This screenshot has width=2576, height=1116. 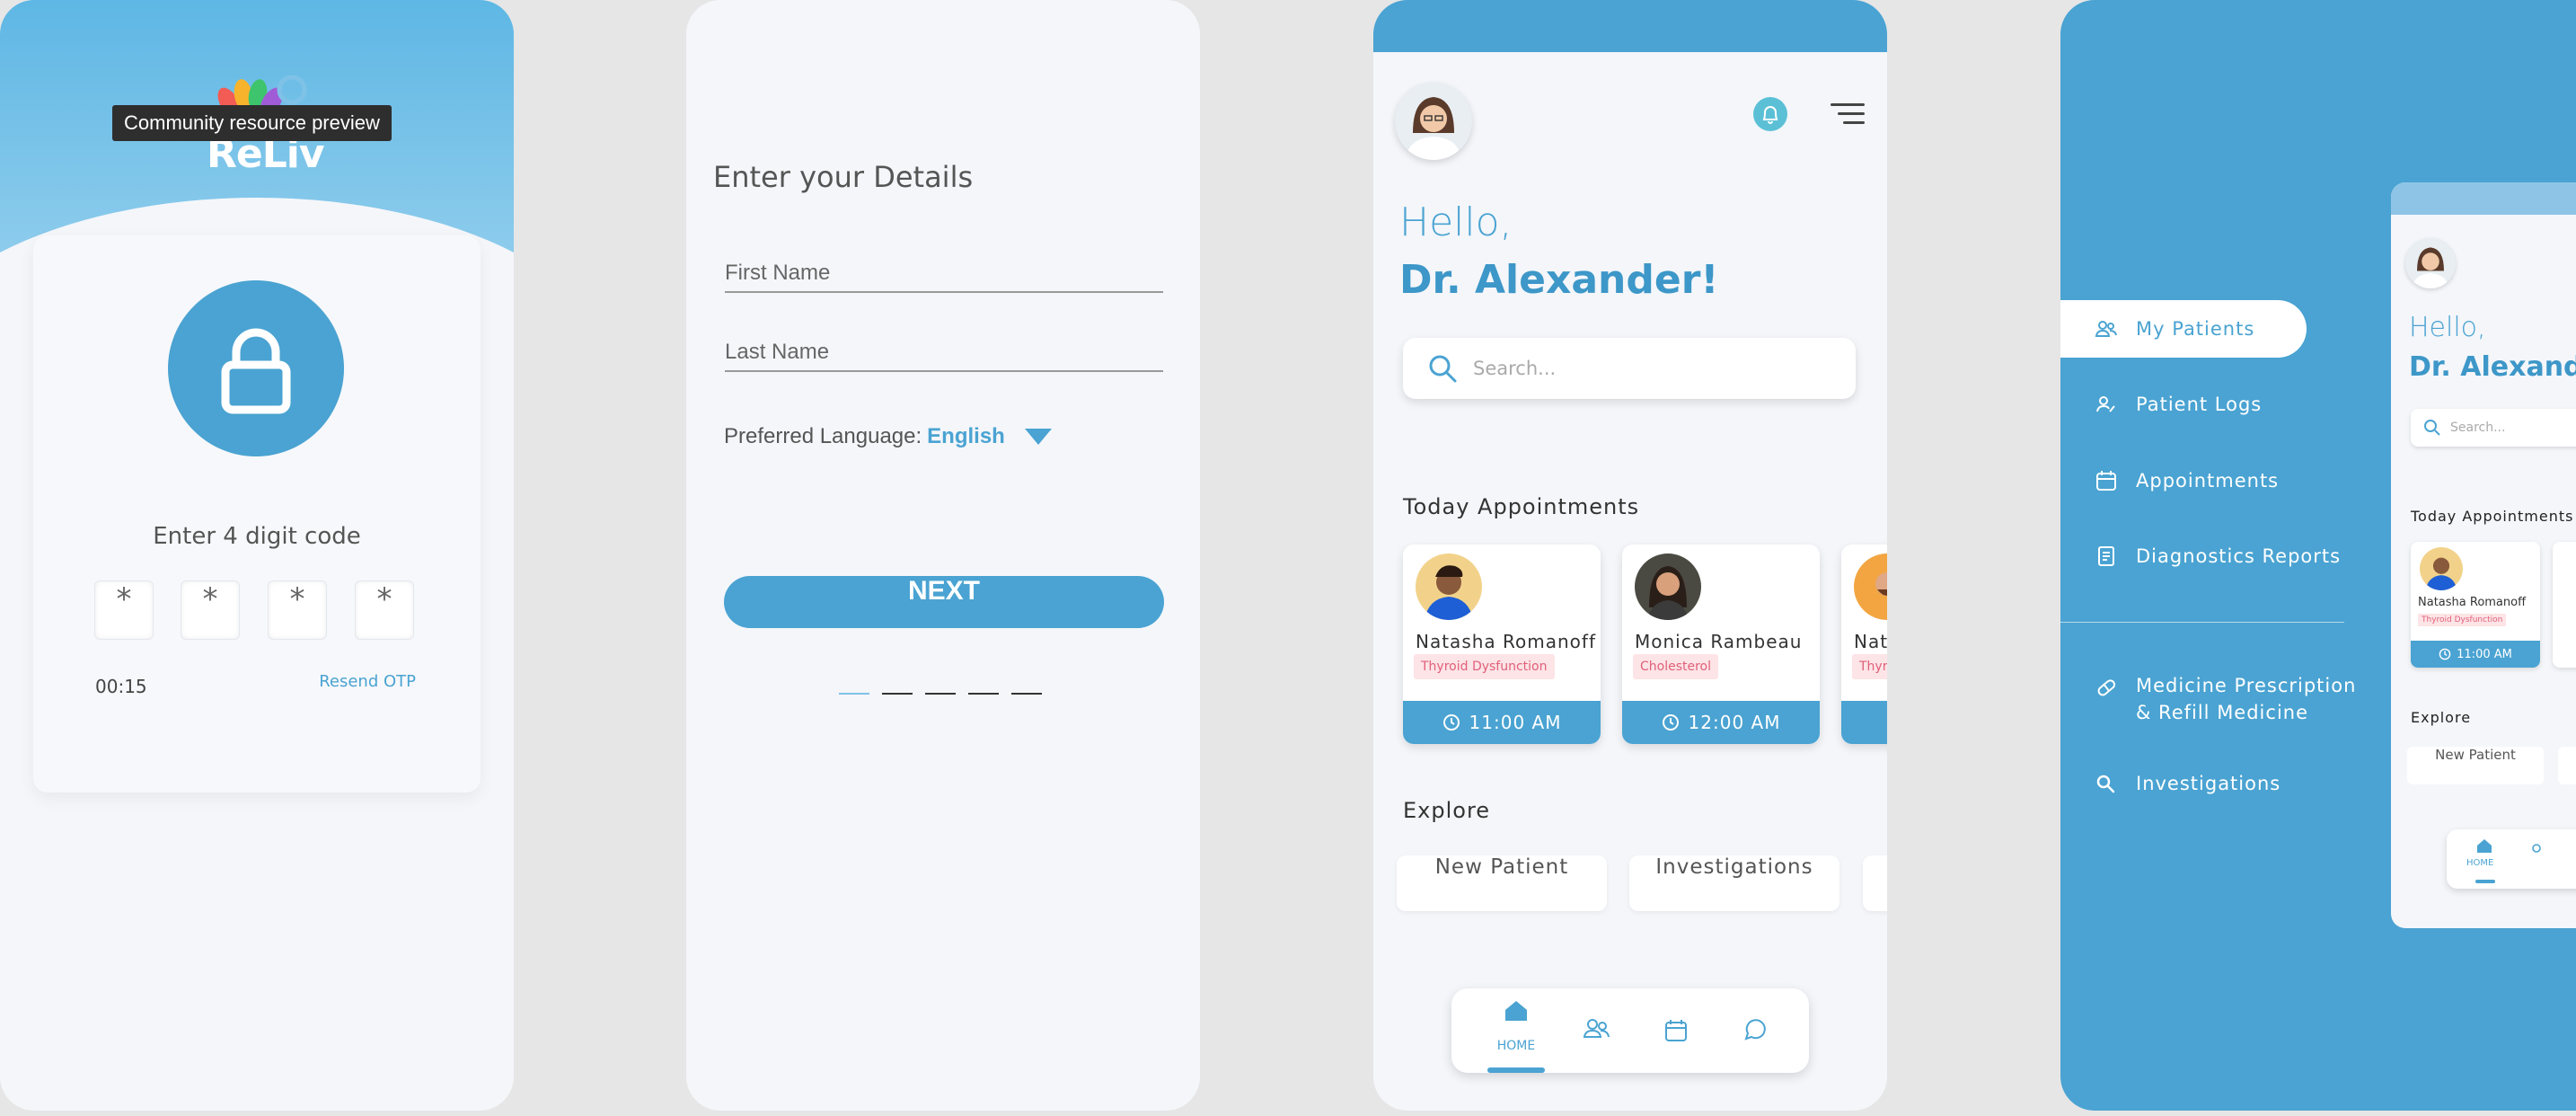 What do you see at coordinates (367, 681) in the screenshot?
I see `resend-otp-link: Resend OTP` at bounding box center [367, 681].